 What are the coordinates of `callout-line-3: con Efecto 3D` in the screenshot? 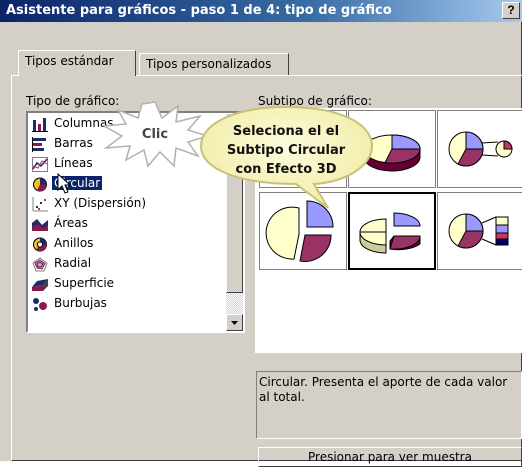 It's located at (286, 169).